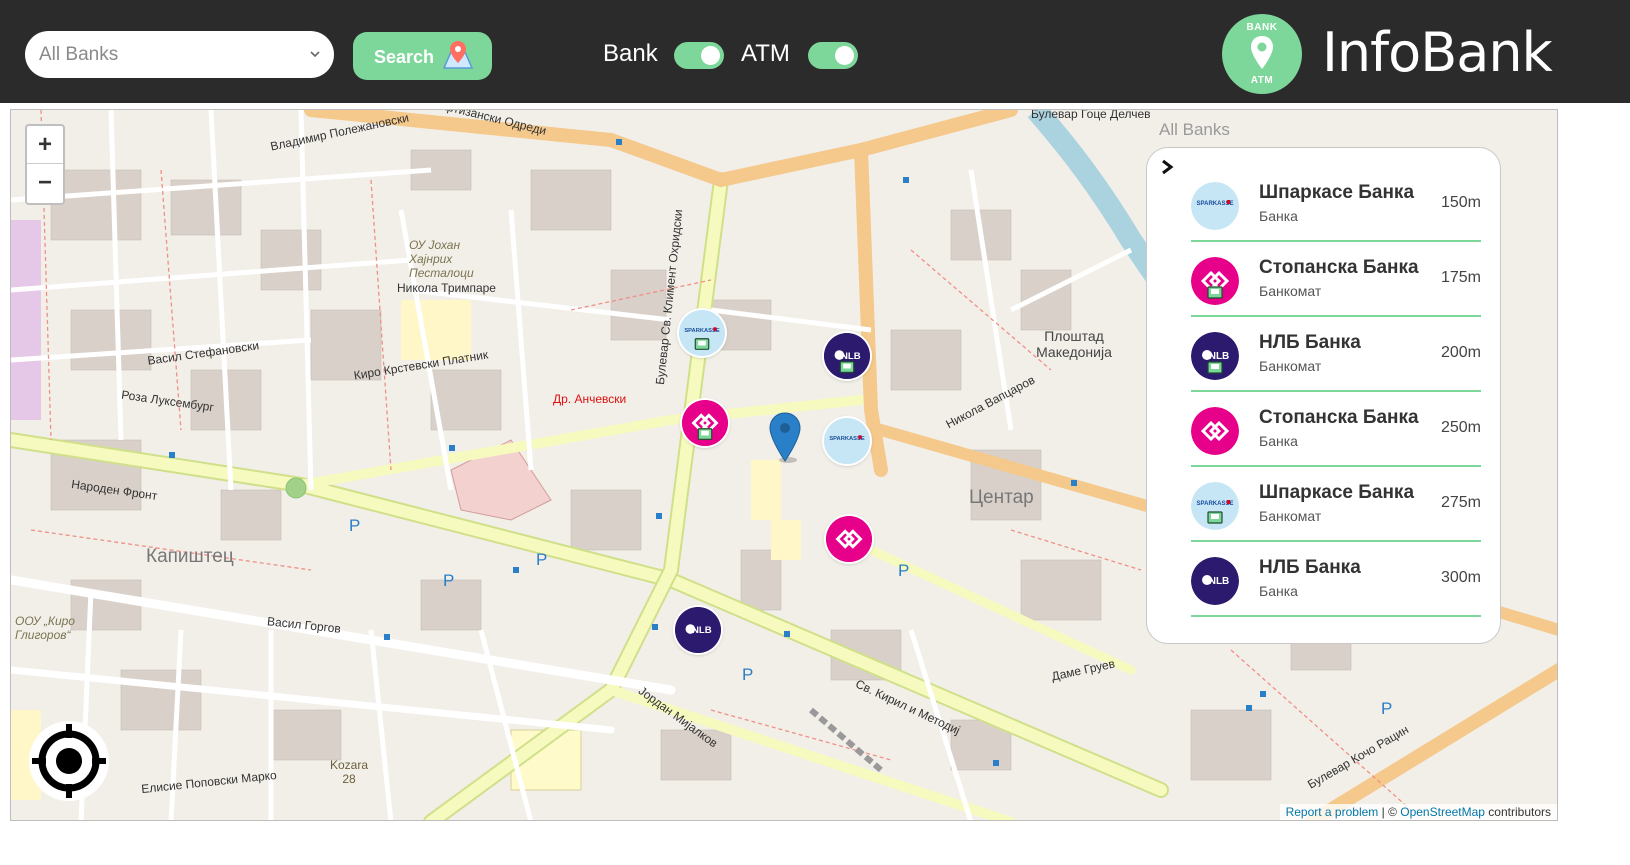  I want to click on bank-distance: 250m, so click(1460, 427).